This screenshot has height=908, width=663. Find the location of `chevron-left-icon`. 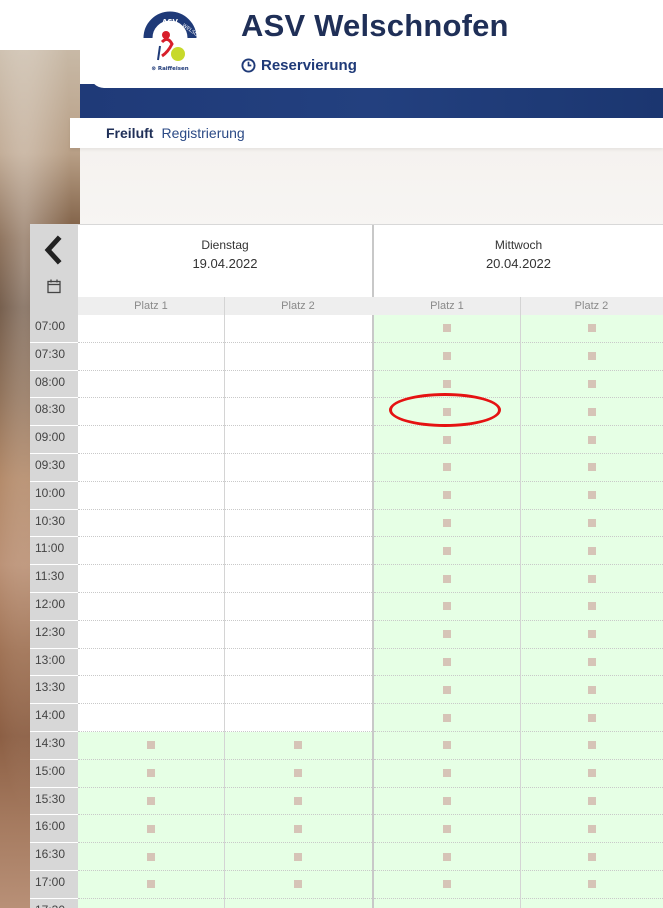

chevron-left-icon is located at coordinates (53, 250).